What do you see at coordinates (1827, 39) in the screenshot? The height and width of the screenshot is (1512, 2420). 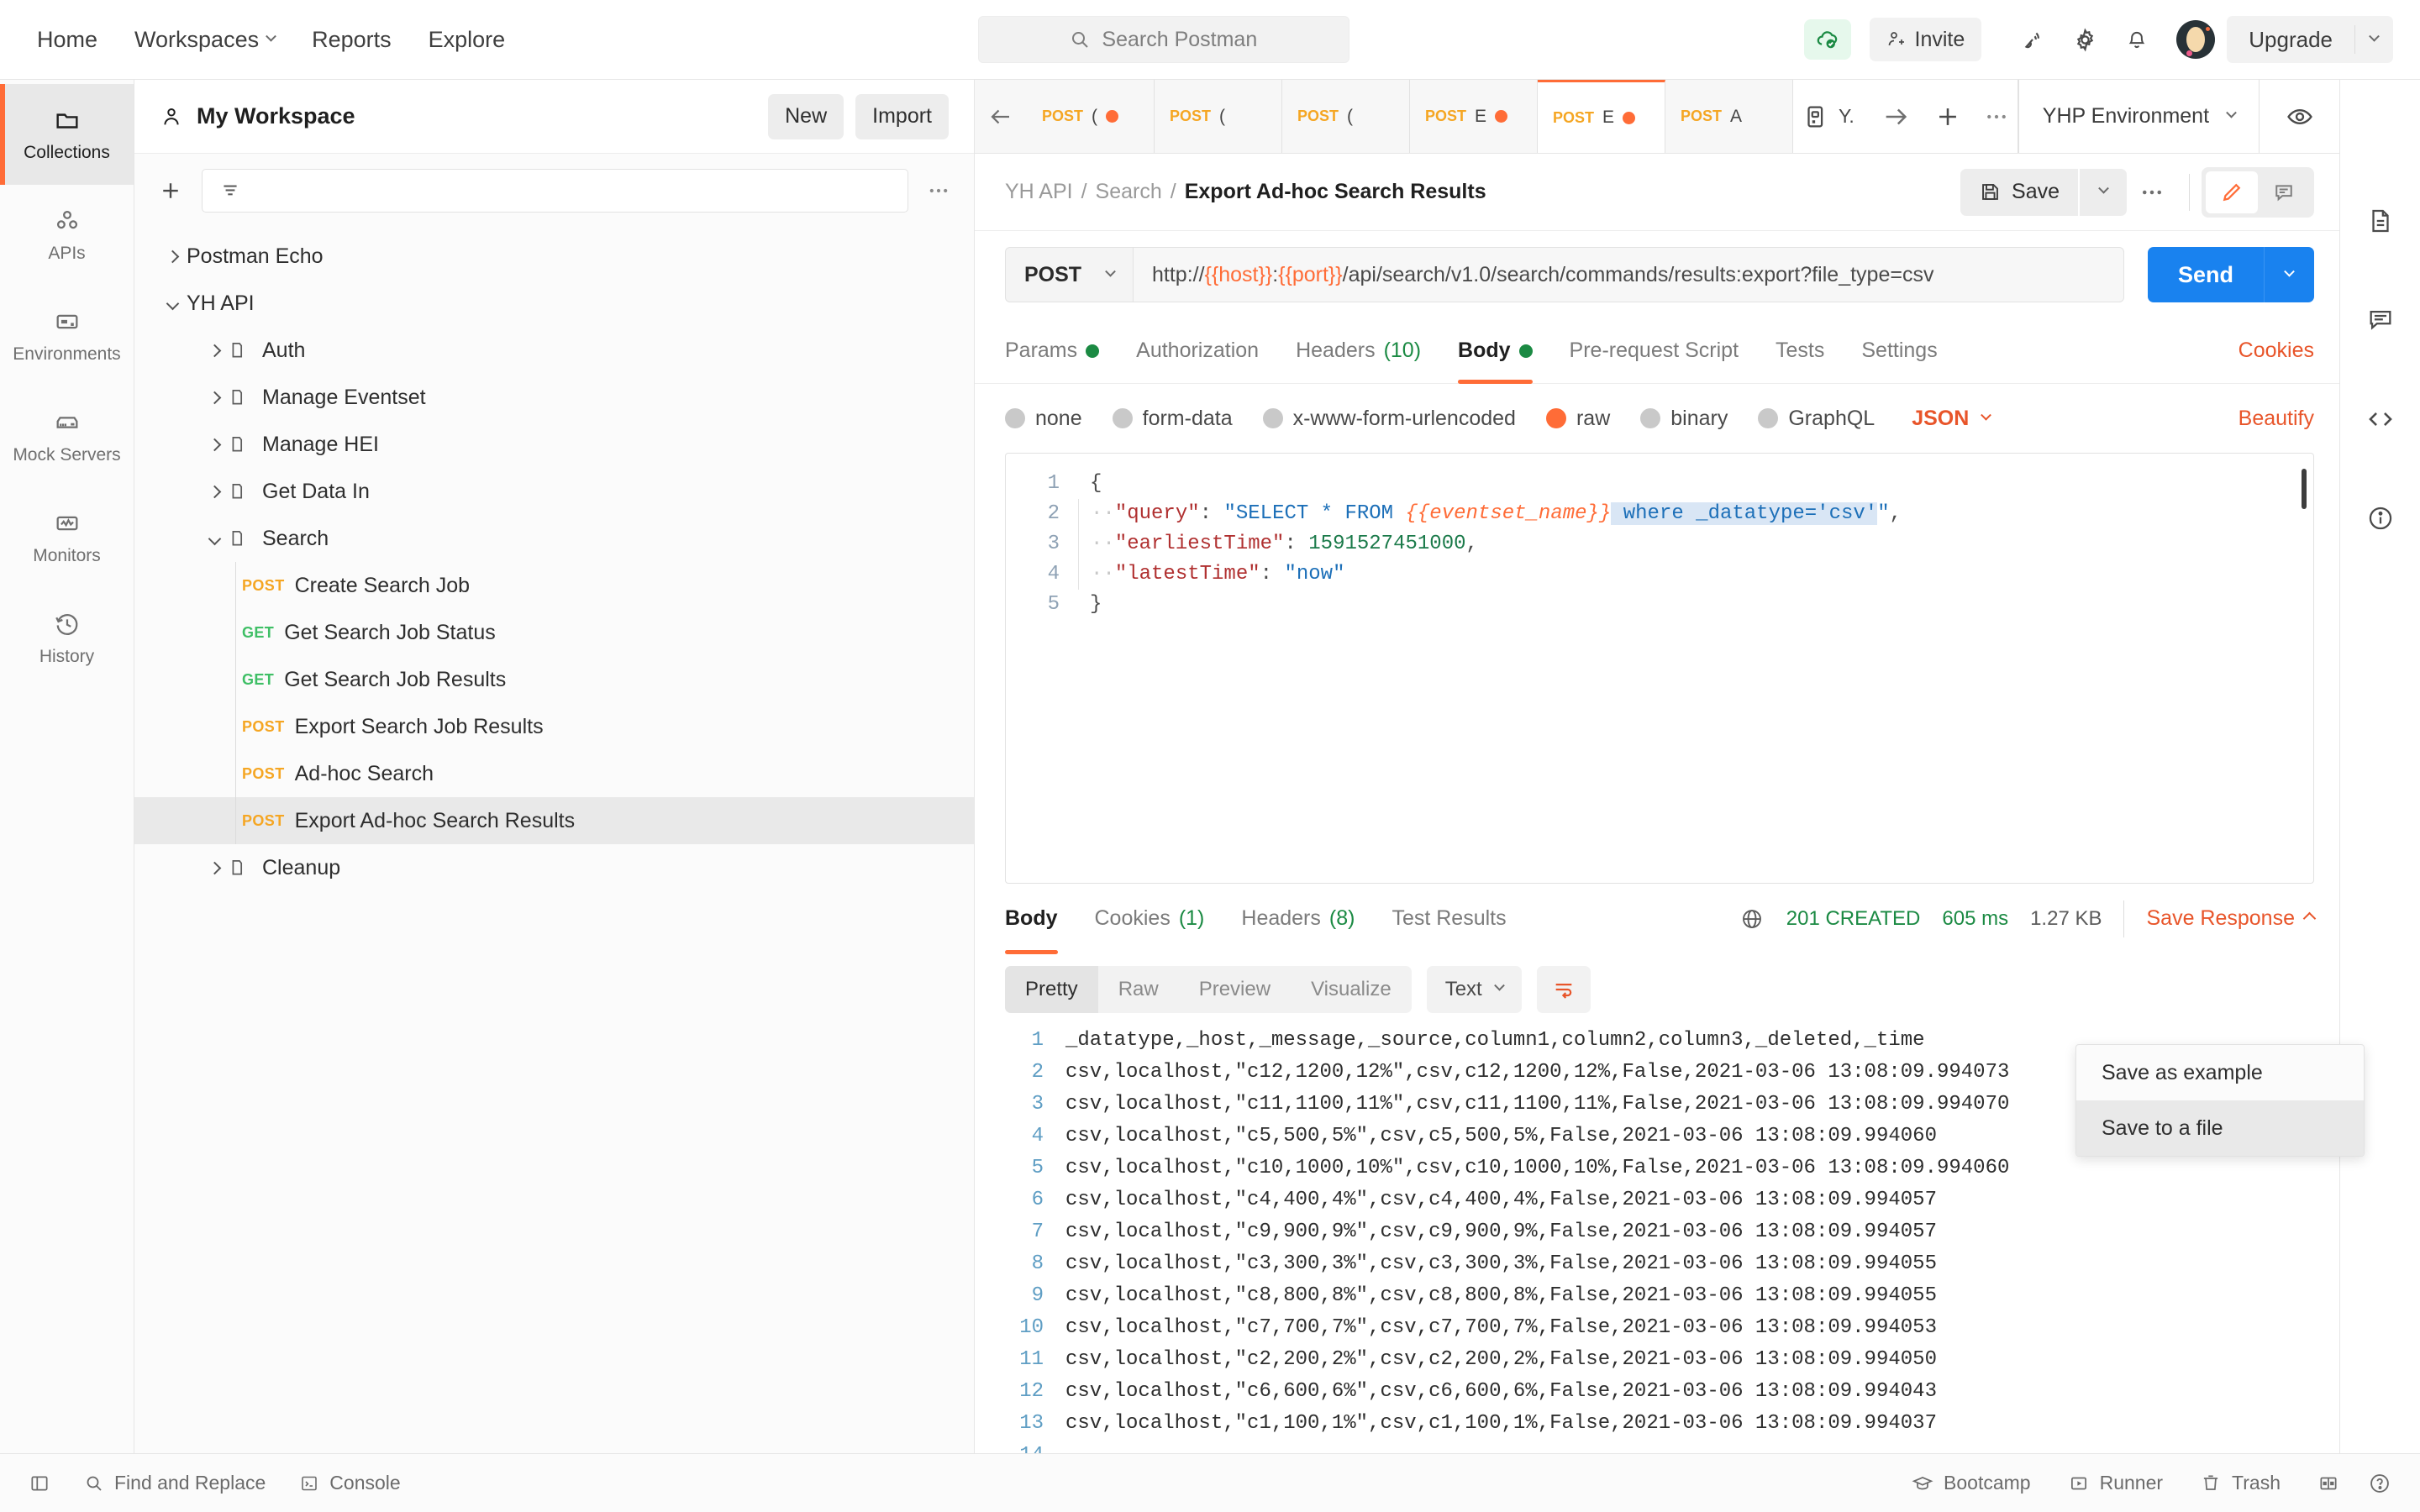 I see `sync-status-badge` at bounding box center [1827, 39].